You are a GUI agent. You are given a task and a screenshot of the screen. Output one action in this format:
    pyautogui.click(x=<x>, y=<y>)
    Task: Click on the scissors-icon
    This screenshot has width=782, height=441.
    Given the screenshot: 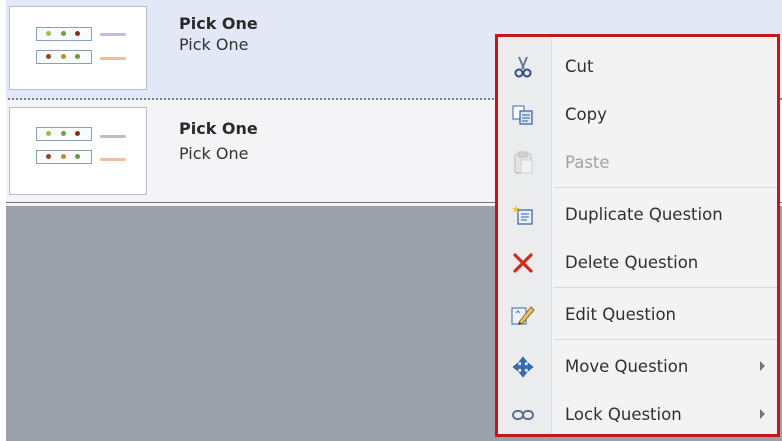 What is the action you would take?
    pyautogui.click(x=523, y=67)
    